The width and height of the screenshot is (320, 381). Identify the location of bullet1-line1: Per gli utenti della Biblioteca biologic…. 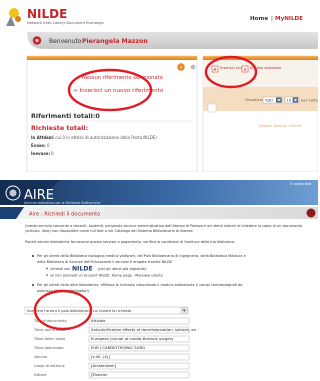
(141, 256).